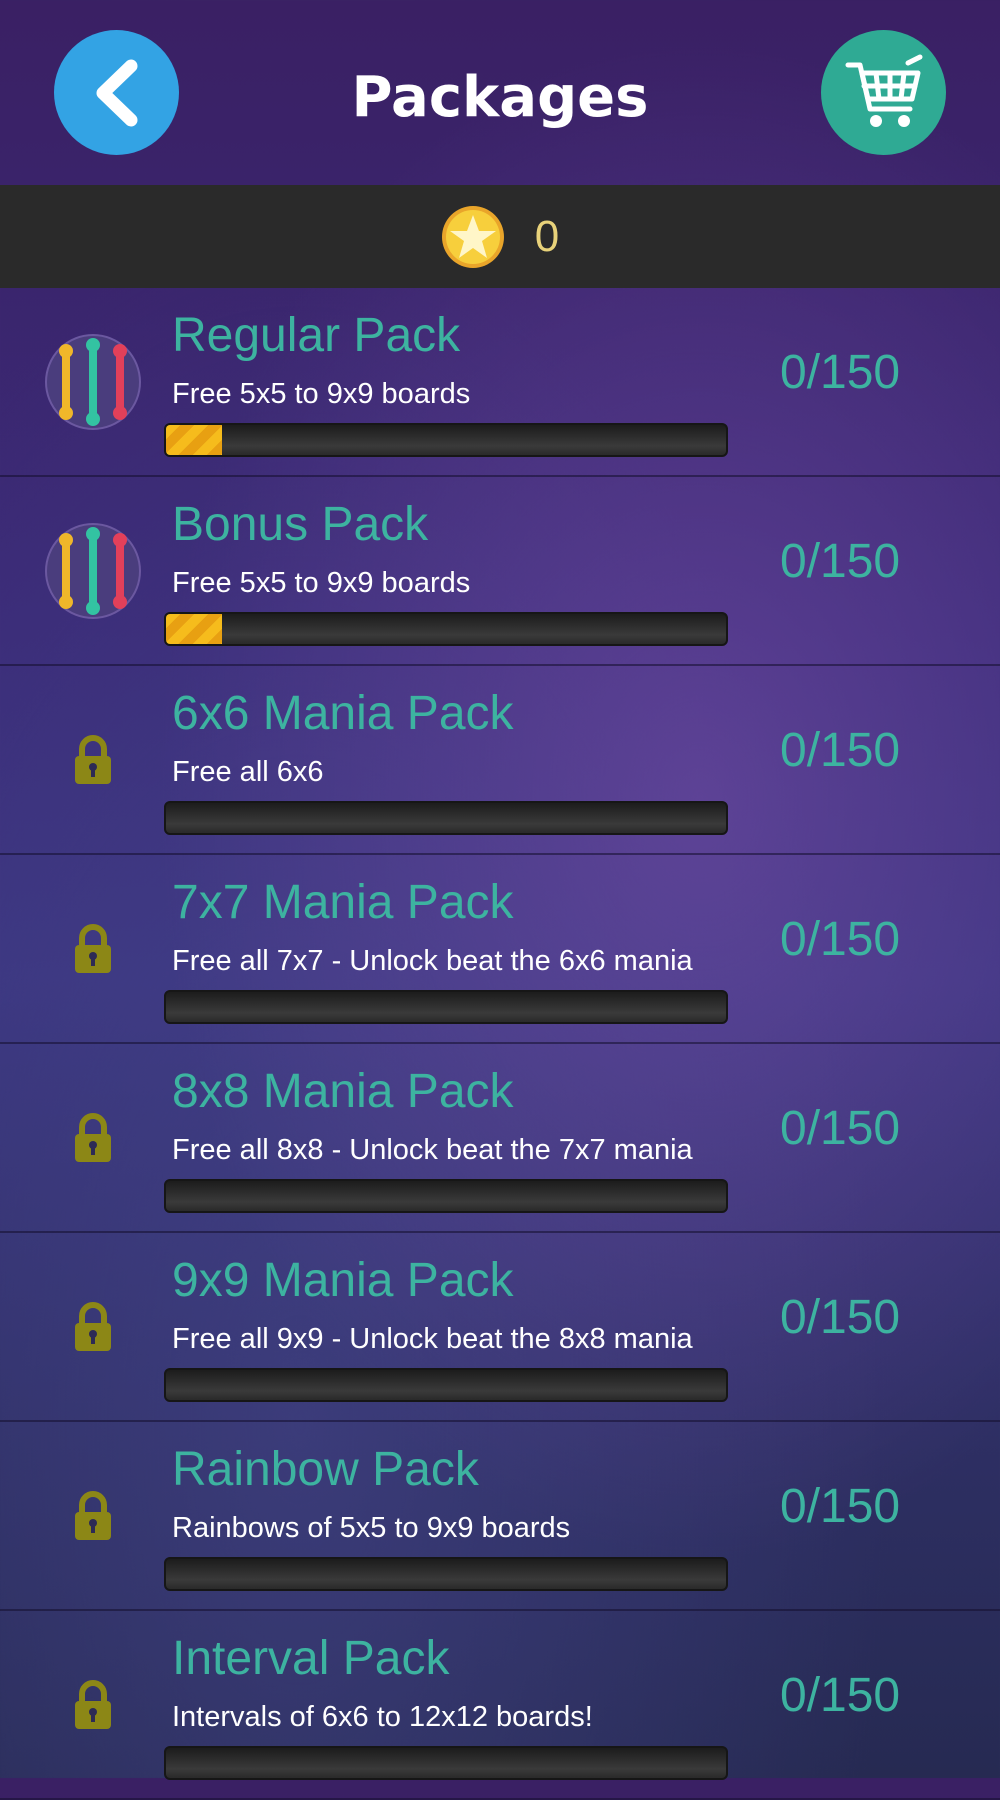  What do you see at coordinates (316, 335) in the screenshot?
I see `pack-name: Regular Pack` at bounding box center [316, 335].